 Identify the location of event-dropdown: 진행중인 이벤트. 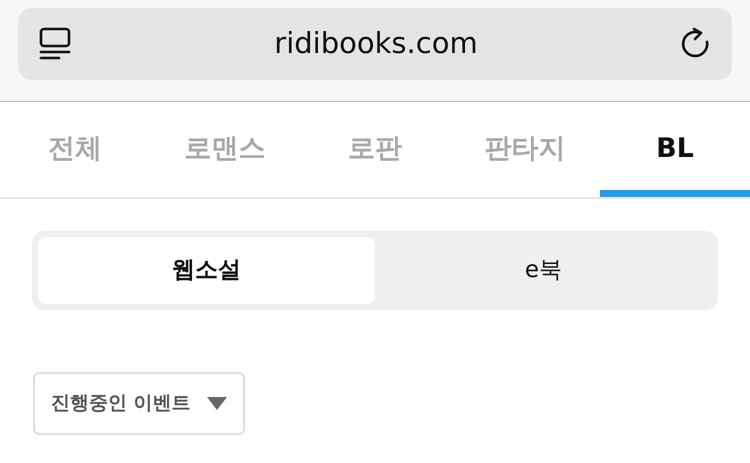
(139, 403).